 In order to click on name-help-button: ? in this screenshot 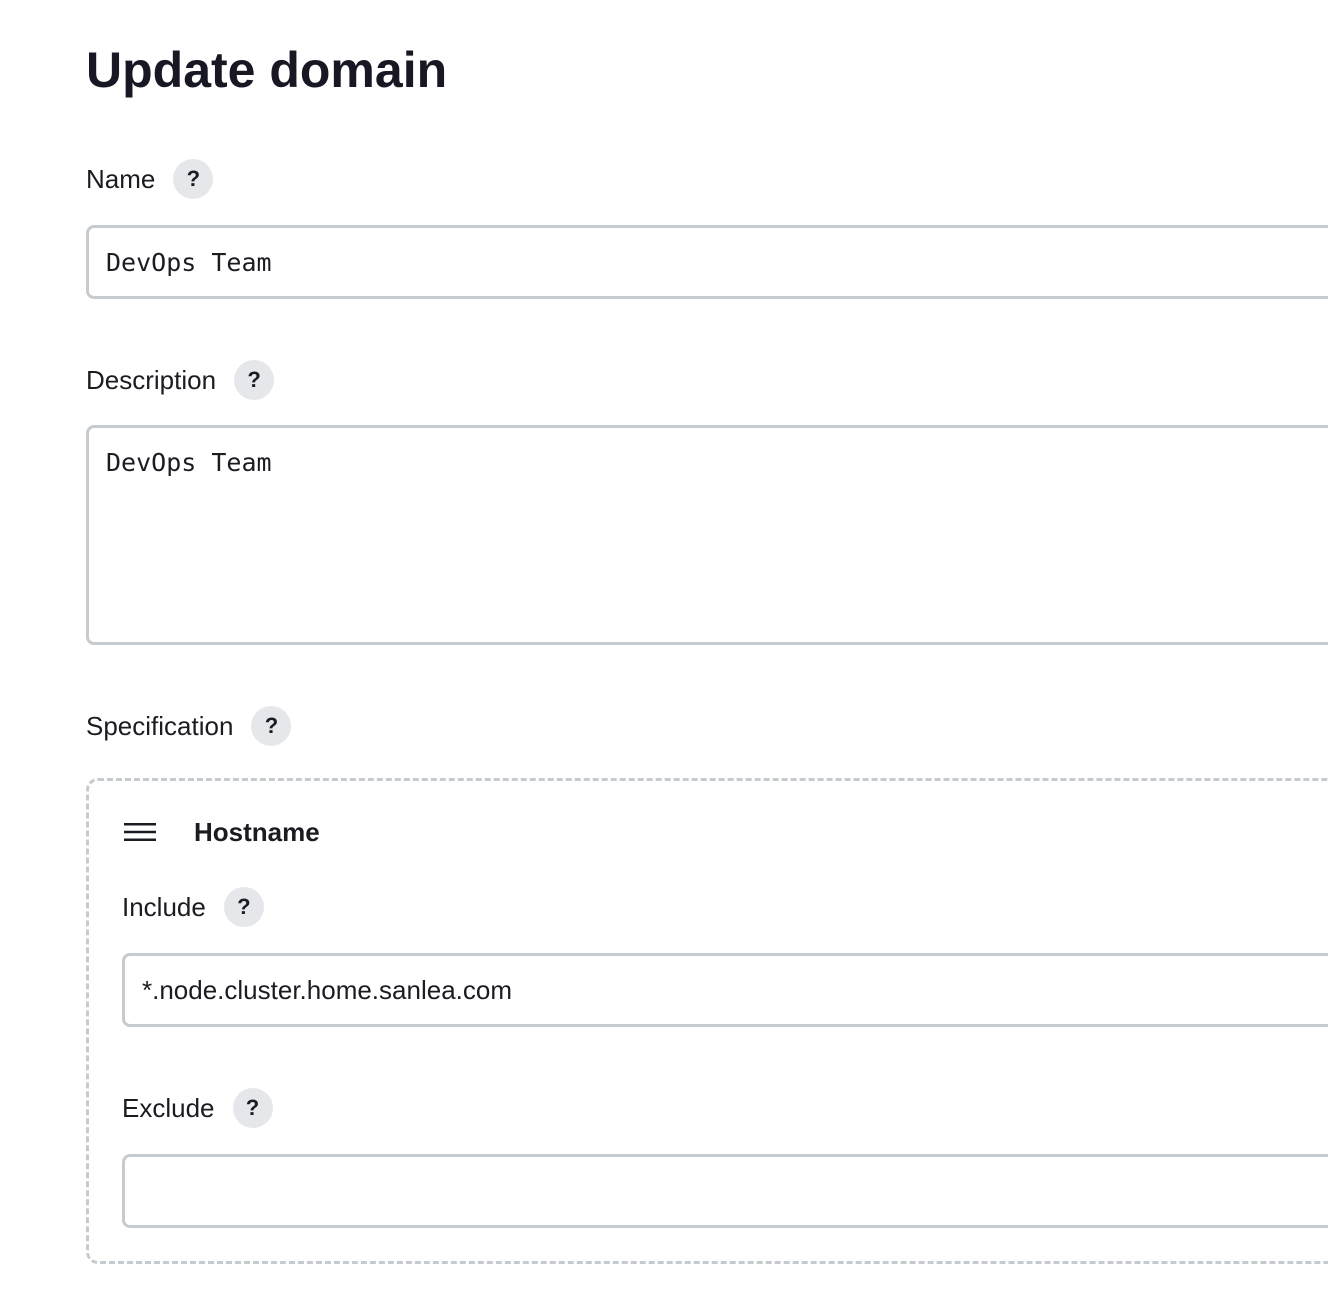, I will do `click(193, 179)`.